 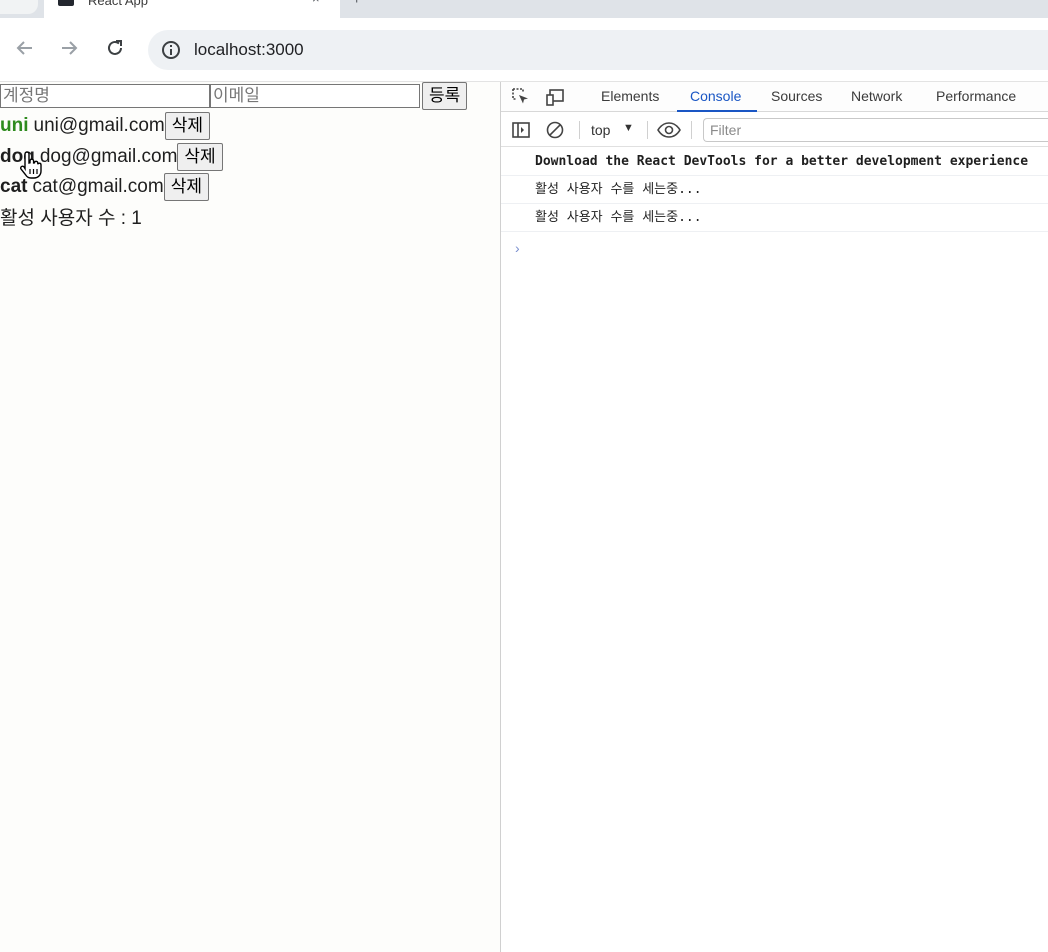 I want to click on reload-icon, so click(x=115, y=47).